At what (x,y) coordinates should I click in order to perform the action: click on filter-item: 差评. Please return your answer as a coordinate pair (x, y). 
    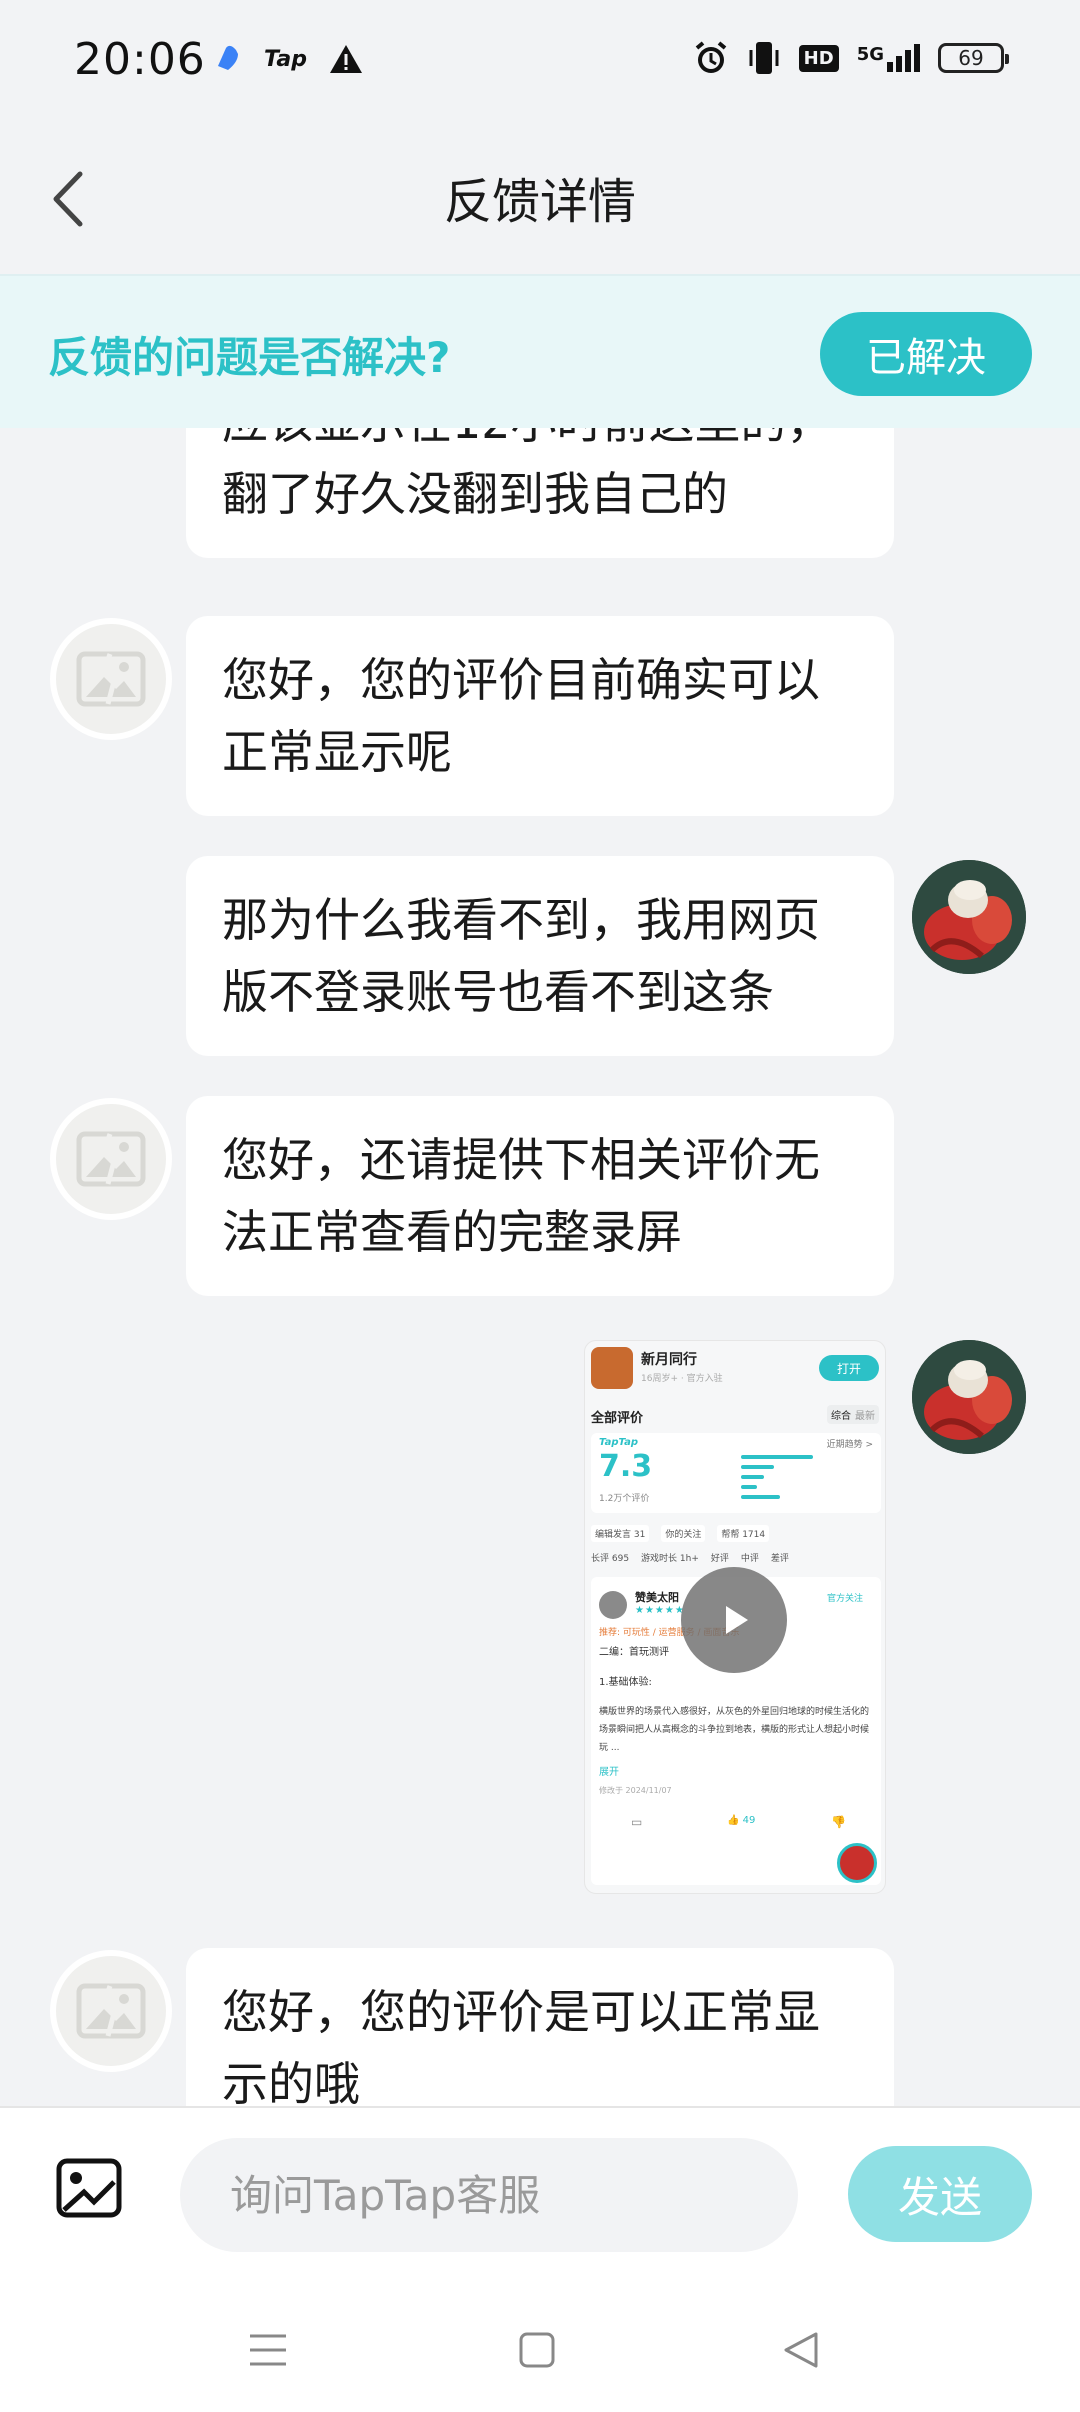
    Looking at the image, I should click on (779, 1559).